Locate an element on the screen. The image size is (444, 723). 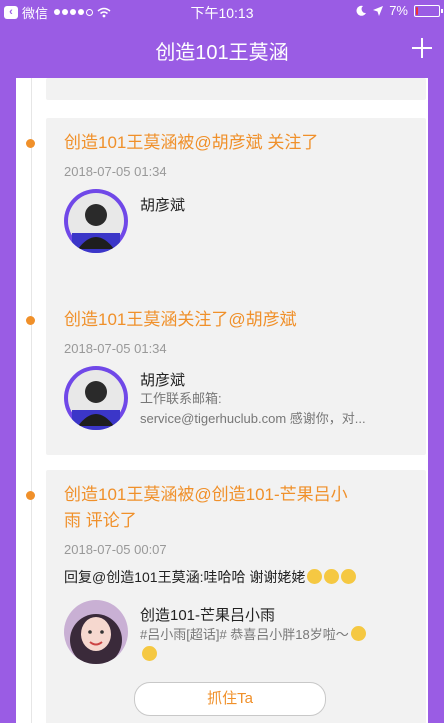
battery-percent: 7% is located at coordinates (398, 10).